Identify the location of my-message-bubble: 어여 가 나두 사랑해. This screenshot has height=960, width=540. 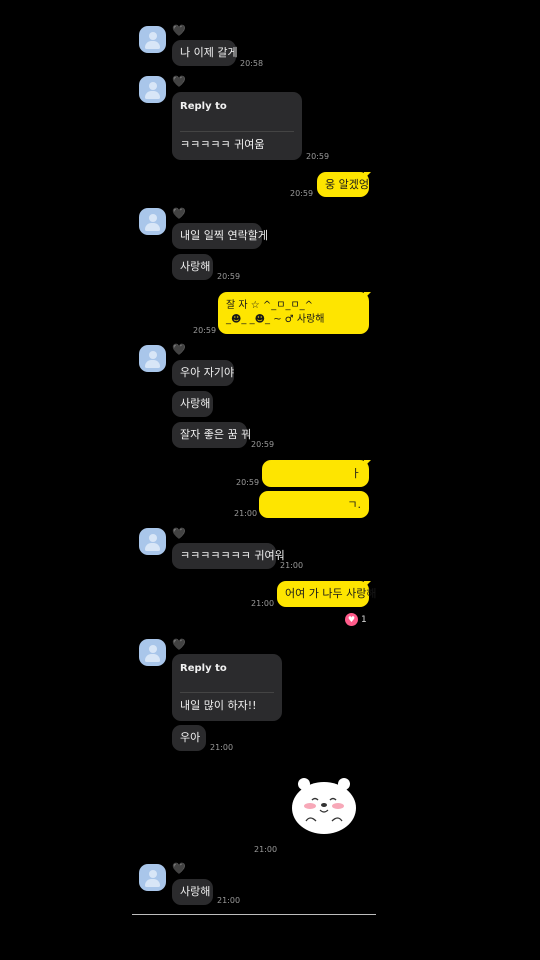
(326, 594).